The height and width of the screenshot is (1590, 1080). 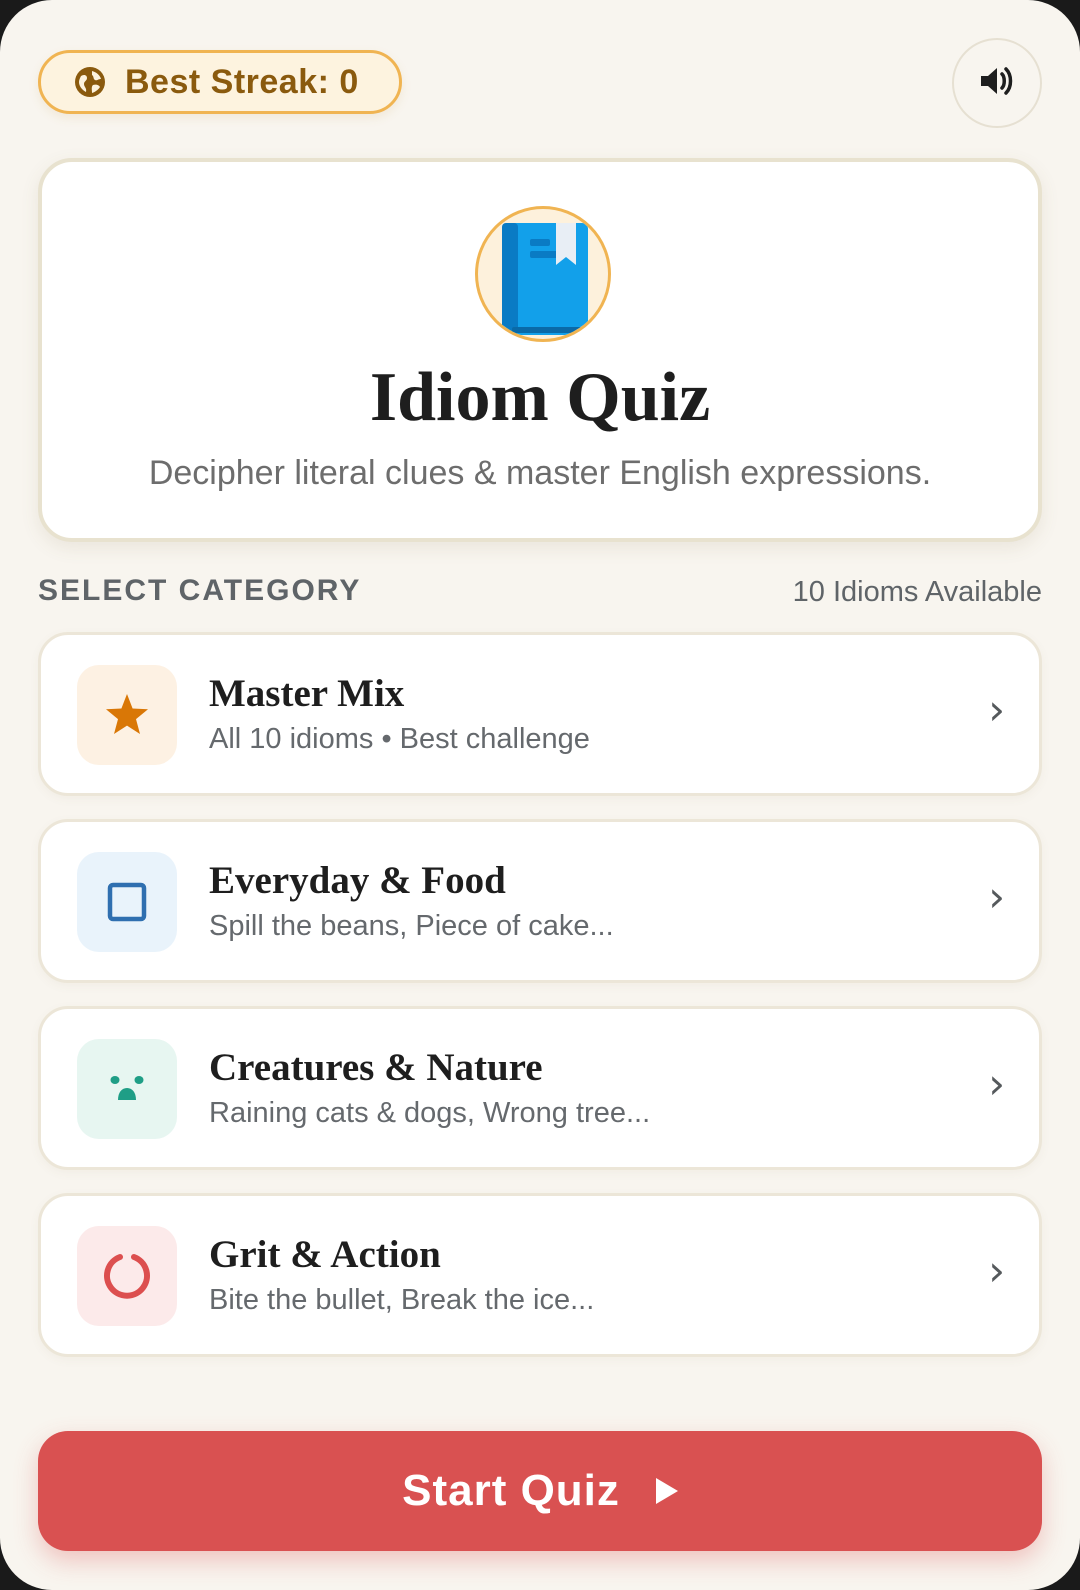 What do you see at coordinates (540, 397) in the screenshot?
I see `page-title: Idiom Quiz` at bounding box center [540, 397].